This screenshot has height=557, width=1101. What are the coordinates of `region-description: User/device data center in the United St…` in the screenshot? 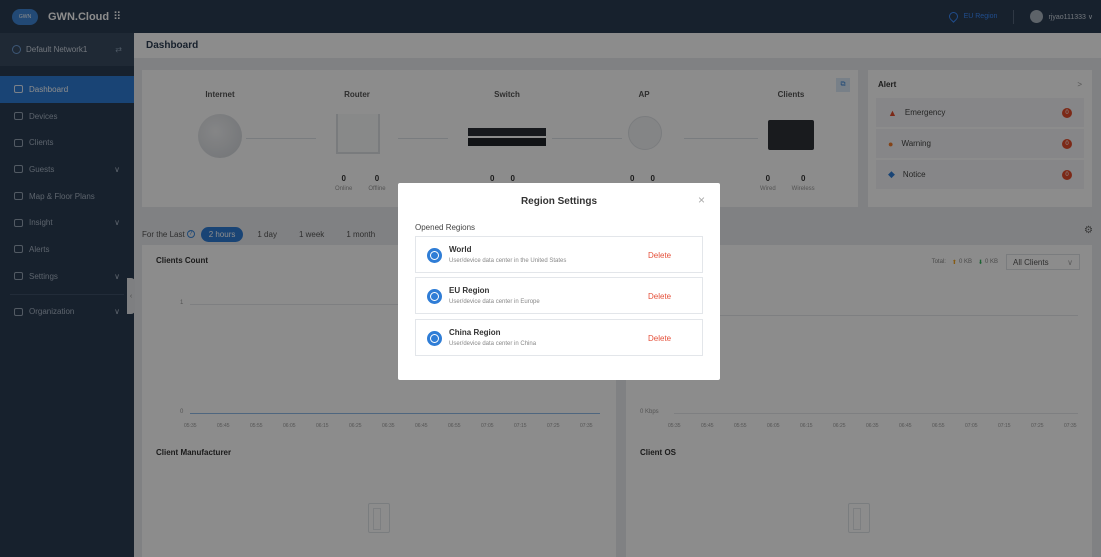 It's located at (508, 261).